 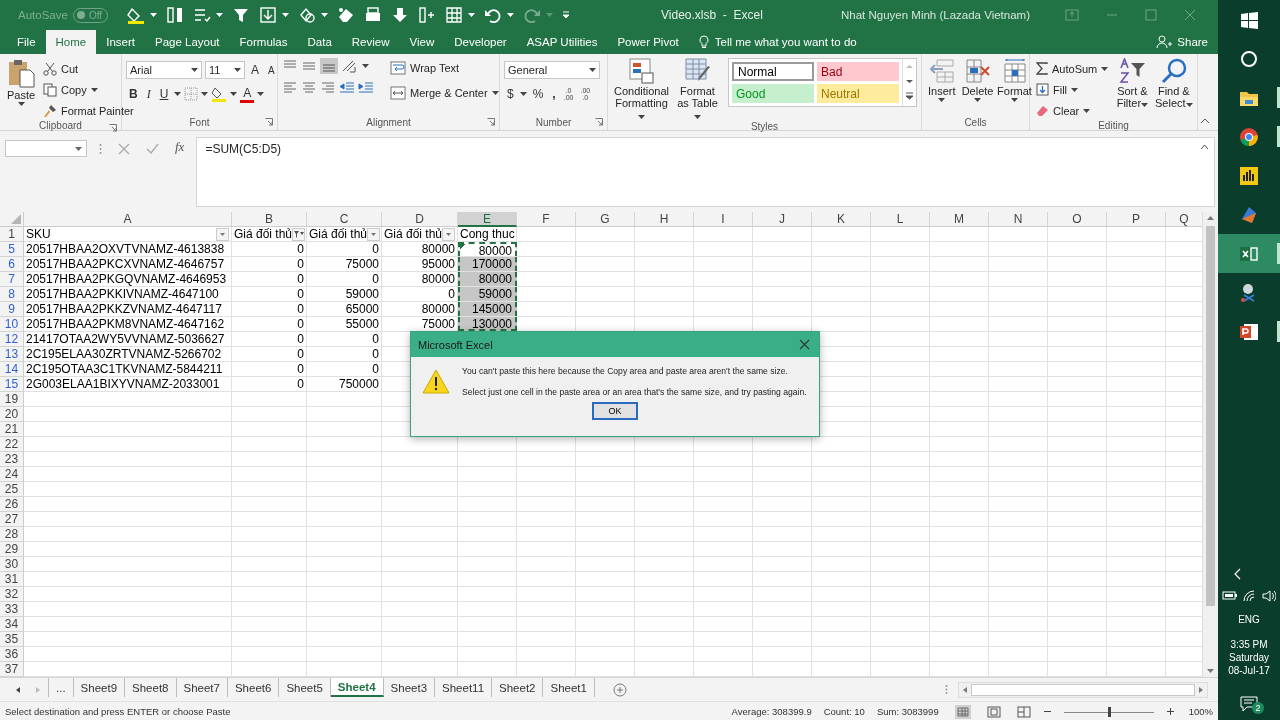 What do you see at coordinates (400, 15) in the screenshot?
I see `down-arrow-icon` at bounding box center [400, 15].